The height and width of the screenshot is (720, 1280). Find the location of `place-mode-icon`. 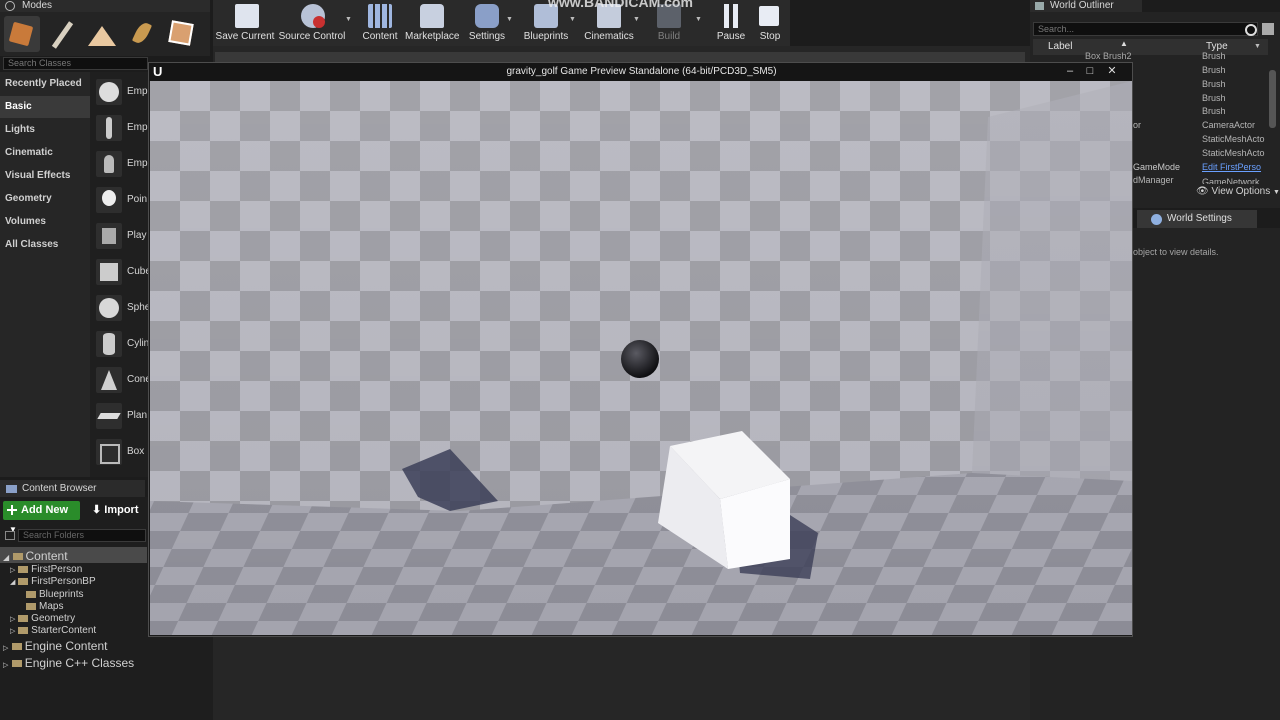

place-mode-icon is located at coordinates (22, 34).